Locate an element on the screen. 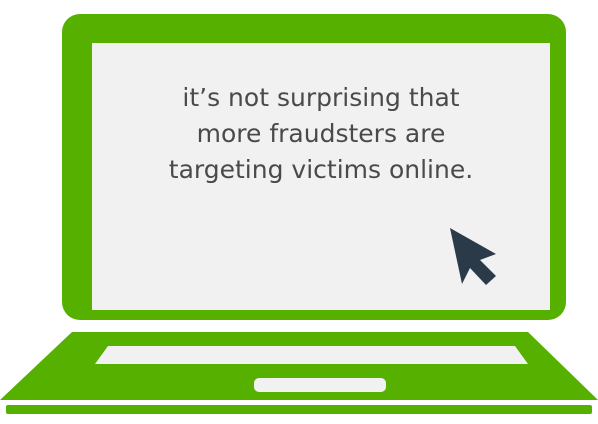  laptop-base-edge is located at coordinates (299, 409).